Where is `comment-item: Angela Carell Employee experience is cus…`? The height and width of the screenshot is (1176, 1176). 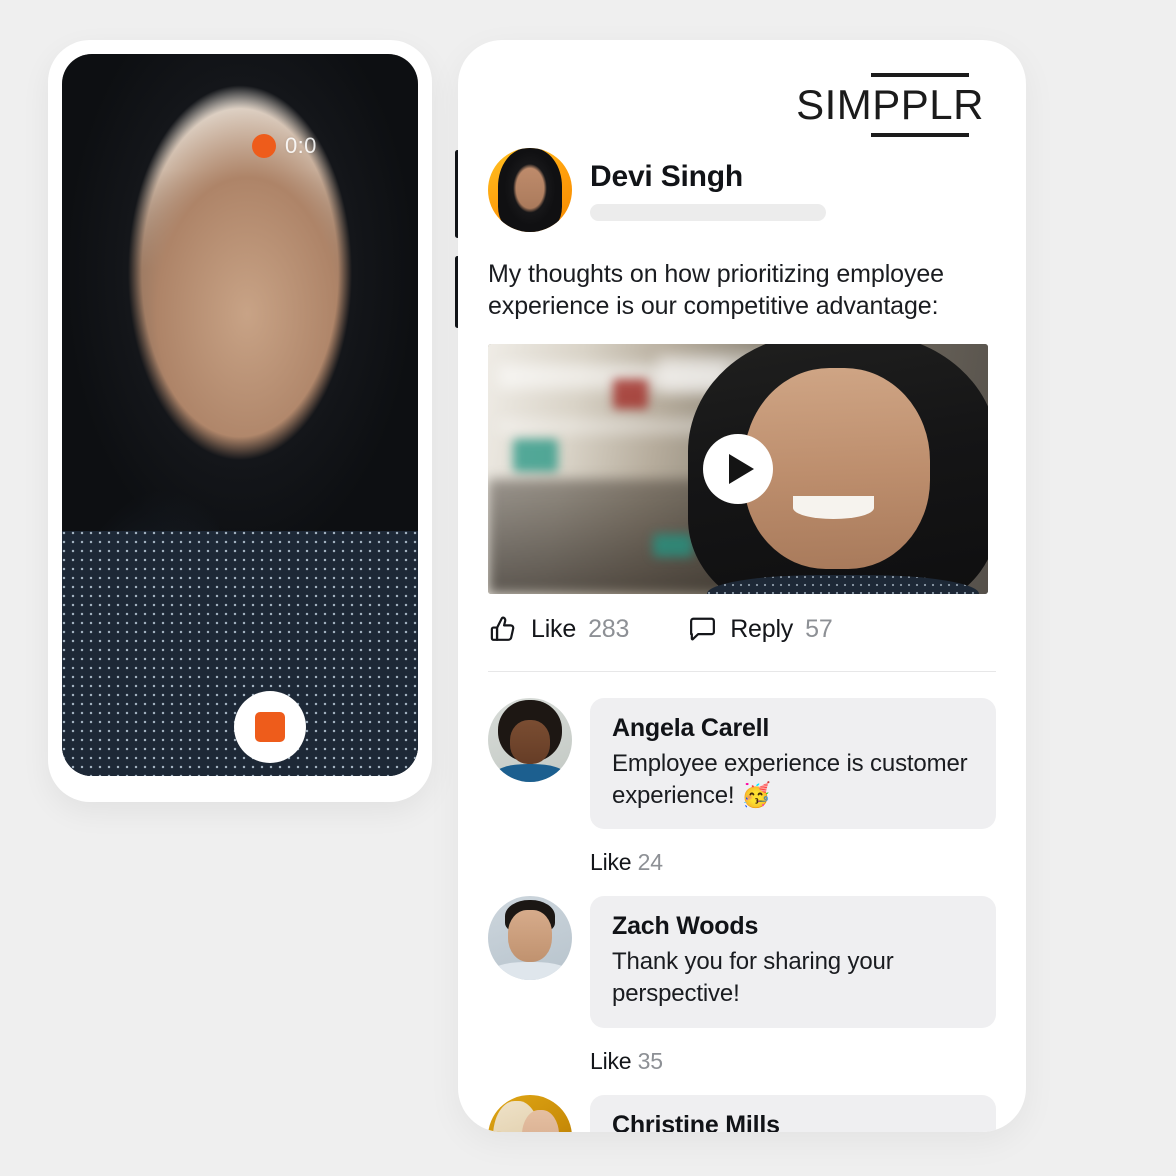 comment-item: Angela Carell Employee experience is cus… is located at coordinates (742, 764).